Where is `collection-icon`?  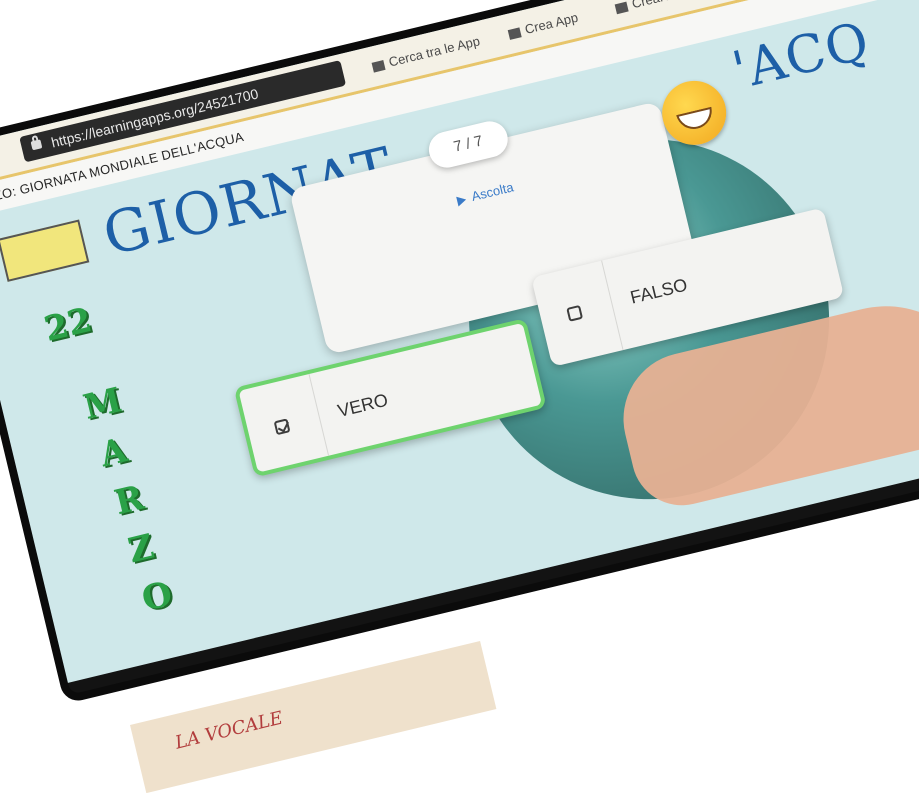
collection-icon is located at coordinates (621, 7).